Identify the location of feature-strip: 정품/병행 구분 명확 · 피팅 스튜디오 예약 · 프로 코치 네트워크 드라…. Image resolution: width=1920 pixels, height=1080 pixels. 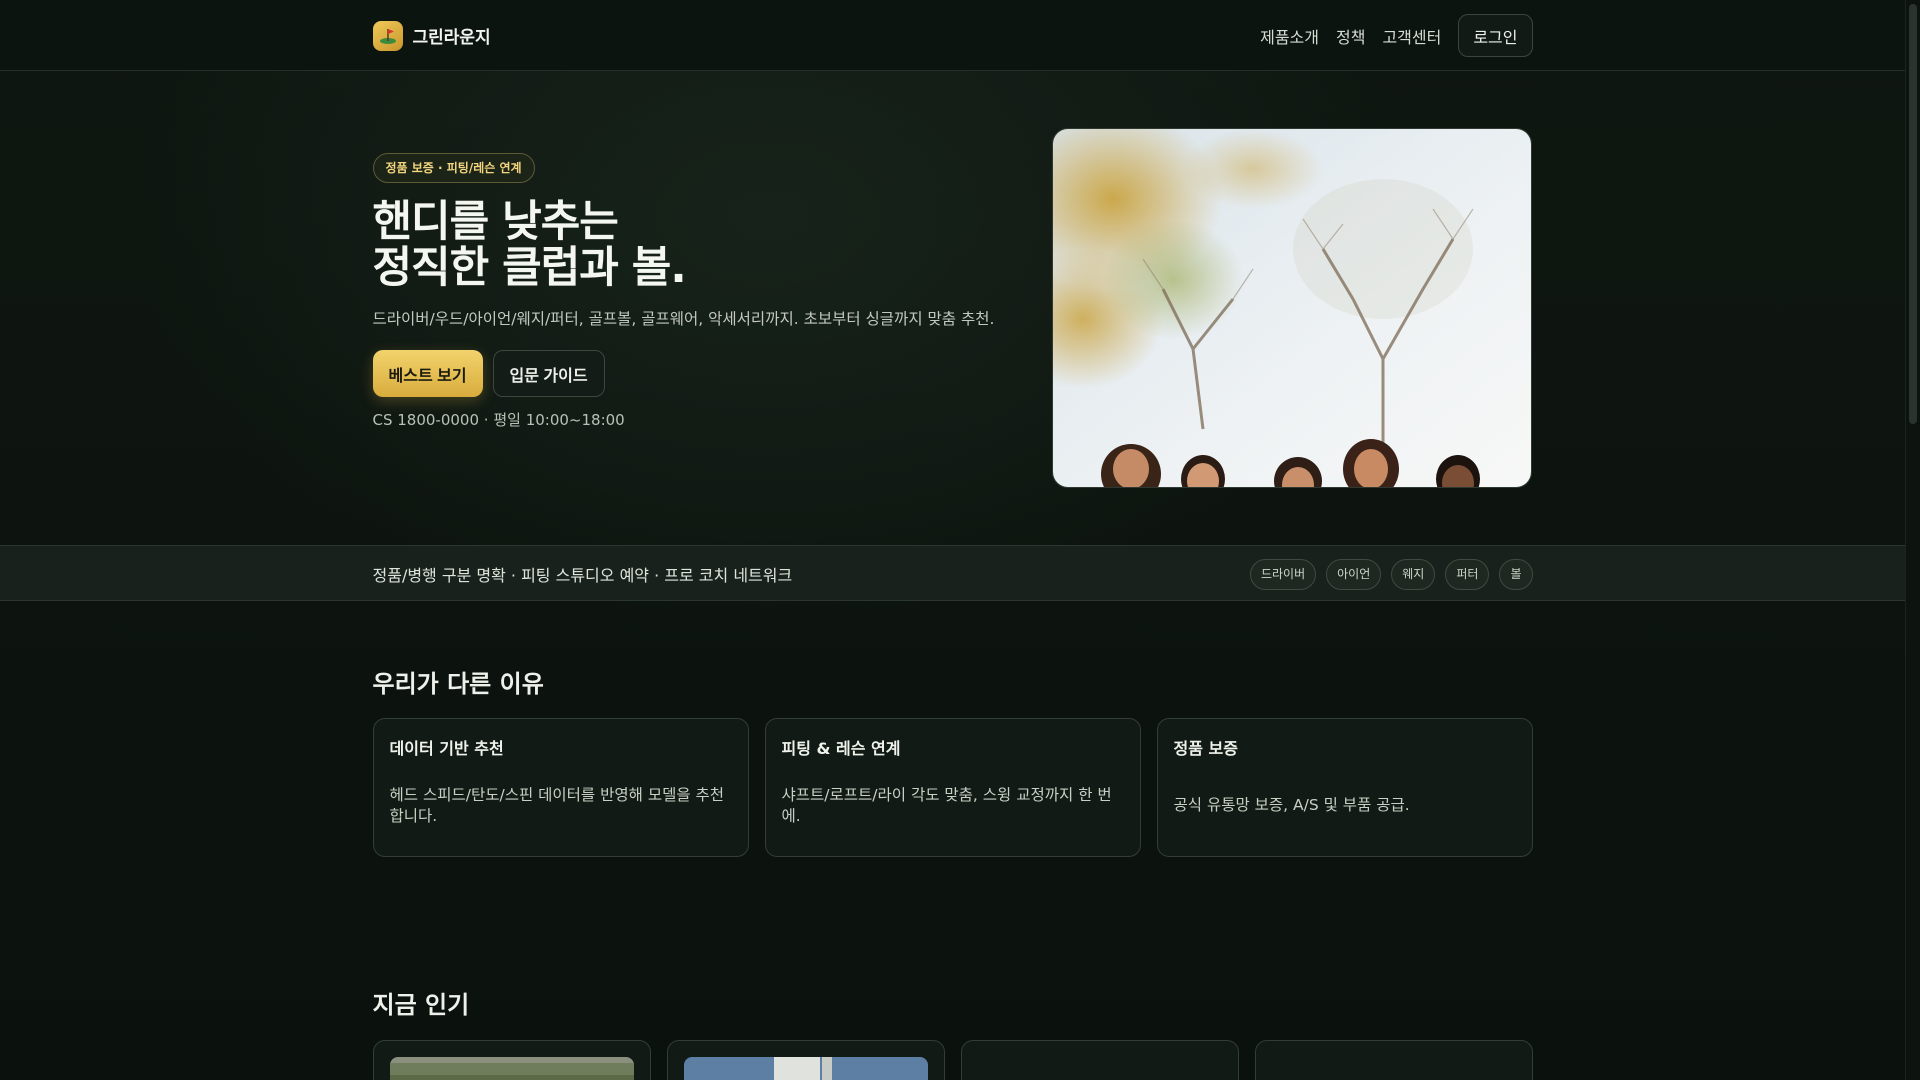
(952, 573).